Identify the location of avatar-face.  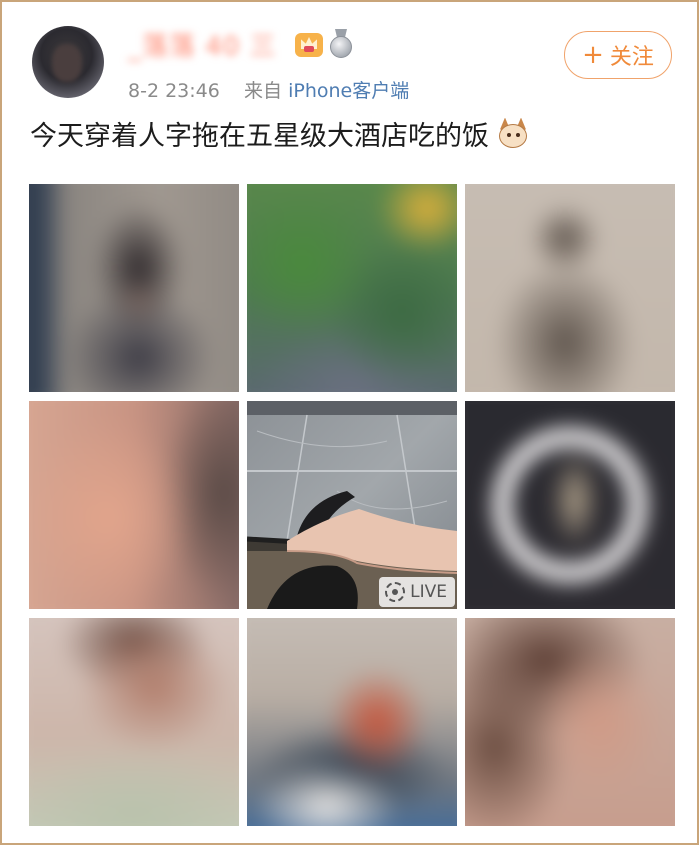
(67, 63).